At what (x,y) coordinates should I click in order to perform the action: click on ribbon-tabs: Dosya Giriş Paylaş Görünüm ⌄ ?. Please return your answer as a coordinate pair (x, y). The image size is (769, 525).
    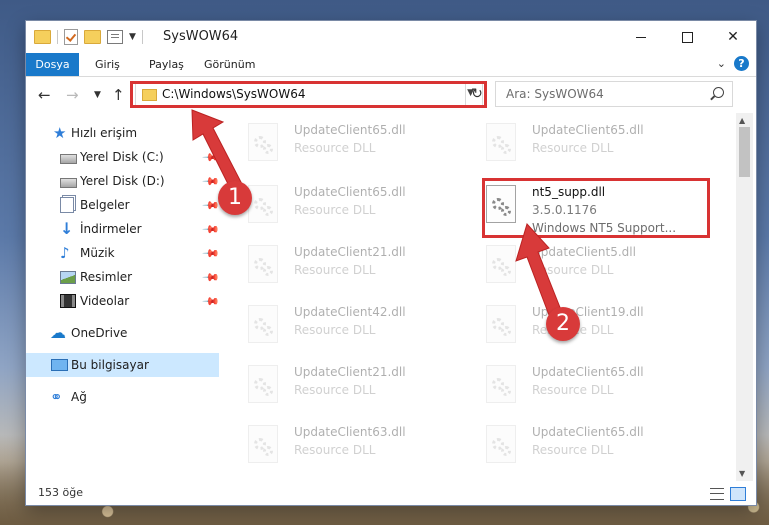
    Looking at the image, I should click on (391, 65).